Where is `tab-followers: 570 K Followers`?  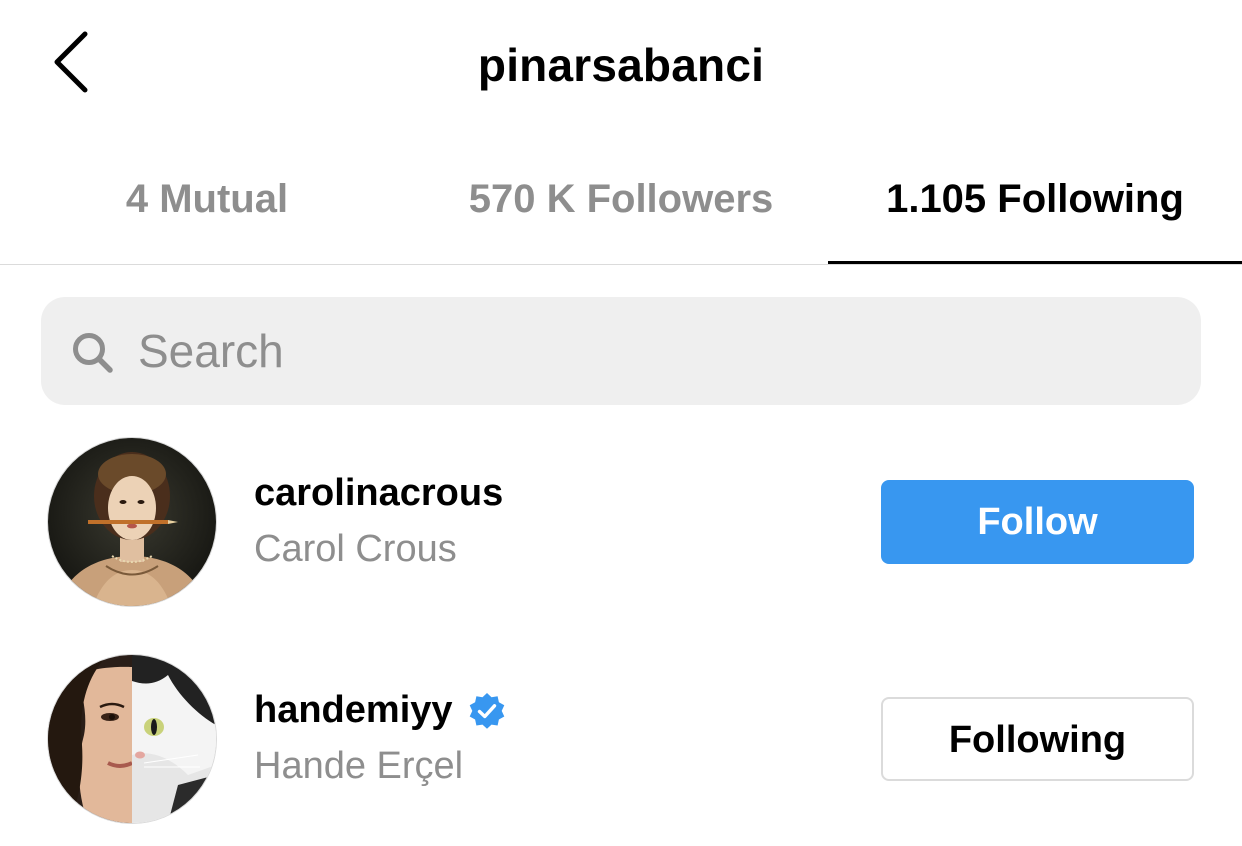
tab-followers: 570 K Followers is located at coordinates (621, 201).